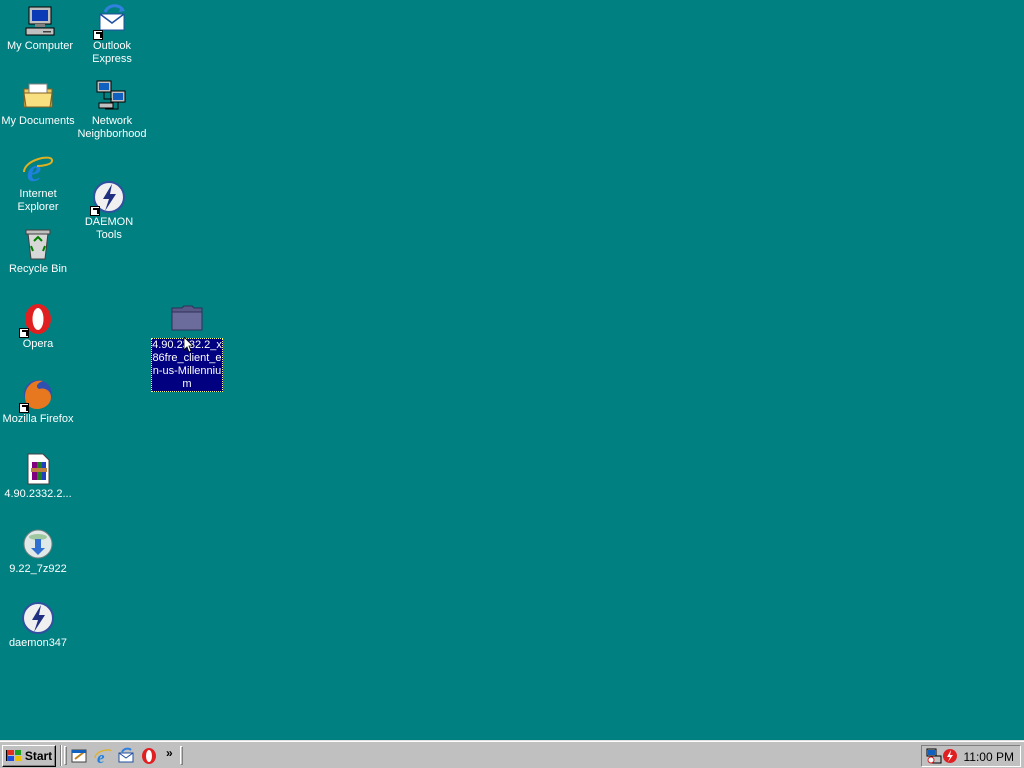  I want to click on desktop-icon-label: Mozilla Firefox, so click(38, 419).